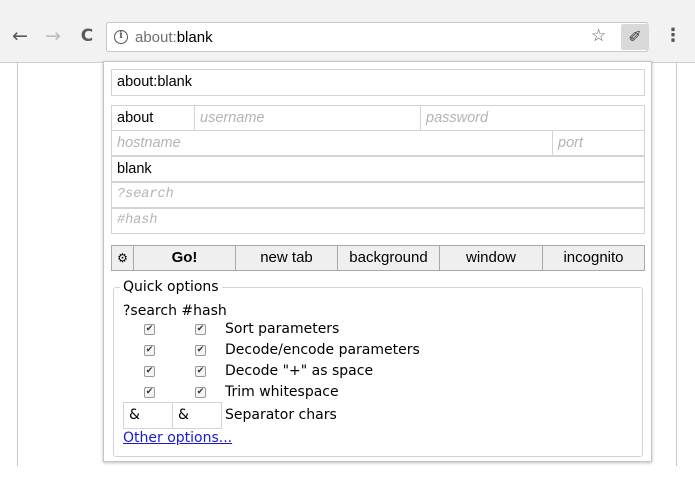 The width and height of the screenshot is (695, 494). What do you see at coordinates (200, 371) in the screenshot?
I see `decode-plus-hash-checkbox: ✔` at bounding box center [200, 371].